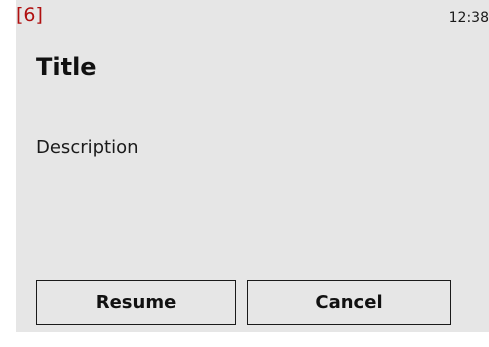 Image resolution: width=489 pixels, height=347 pixels. I want to click on dialog-description: Description, so click(87, 147).